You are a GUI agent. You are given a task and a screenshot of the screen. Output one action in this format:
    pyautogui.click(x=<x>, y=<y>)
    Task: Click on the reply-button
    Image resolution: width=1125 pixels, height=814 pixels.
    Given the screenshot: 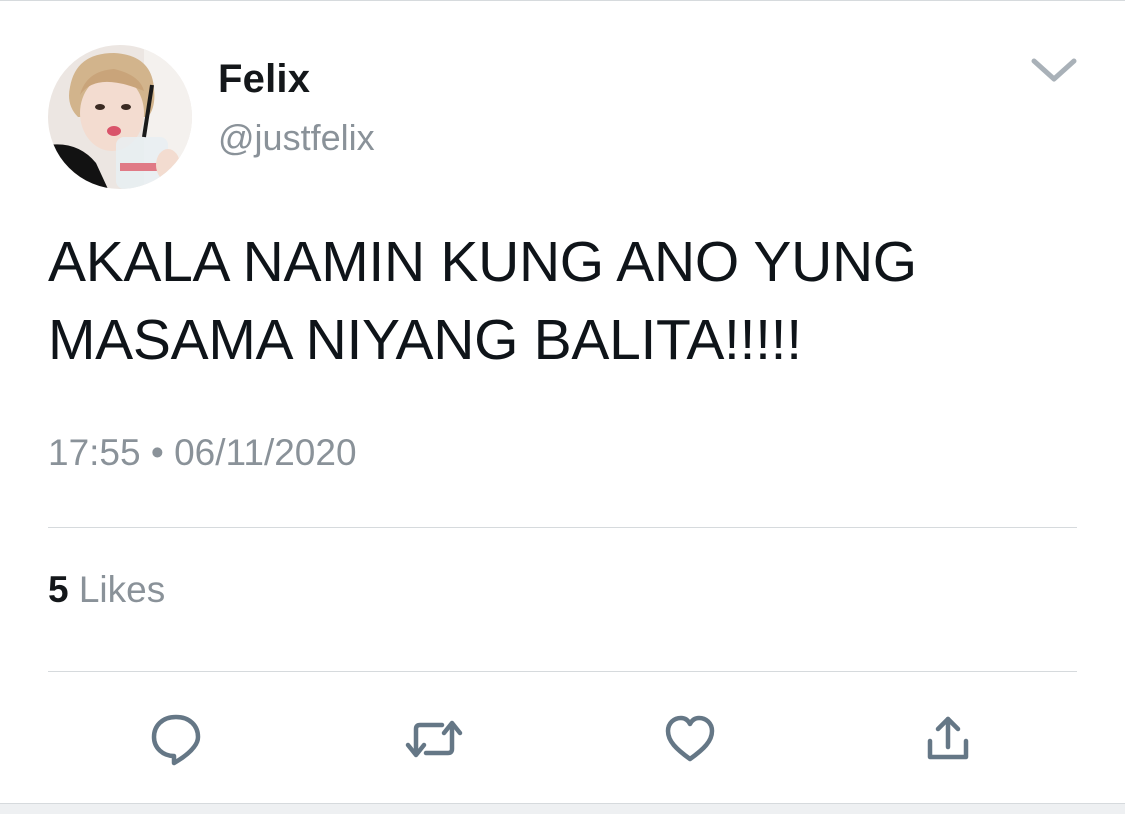 What is the action you would take?
    pyautogui.click(x=176, y=739)
    